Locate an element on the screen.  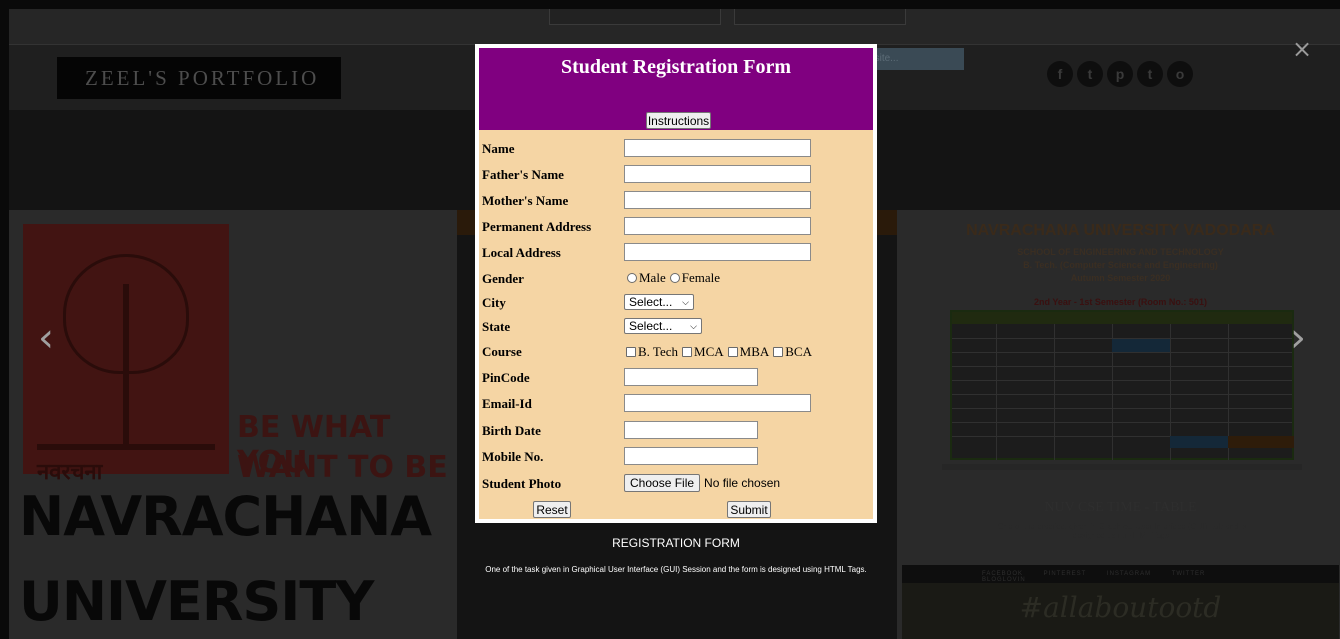
timetable-room: 2nd Year - 1st Semester (Room No.: 501) is located at coordinates (1120, 302).